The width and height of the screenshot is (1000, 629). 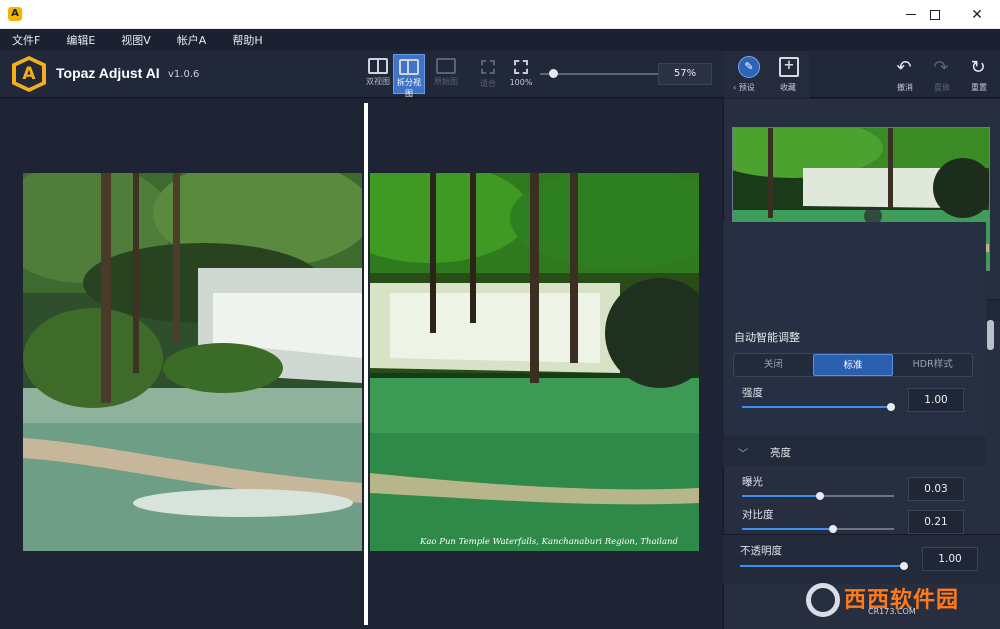 What do you see at coordinates (767, 337) in the screenshot?
I see `auto-adjust-title: 自动智能调整` at bounding box center [767, 337].